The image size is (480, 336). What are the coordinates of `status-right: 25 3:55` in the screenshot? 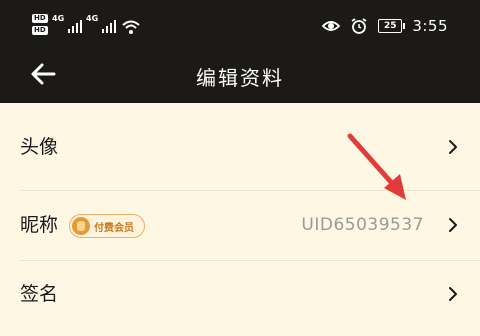 It's located at (385, 26).